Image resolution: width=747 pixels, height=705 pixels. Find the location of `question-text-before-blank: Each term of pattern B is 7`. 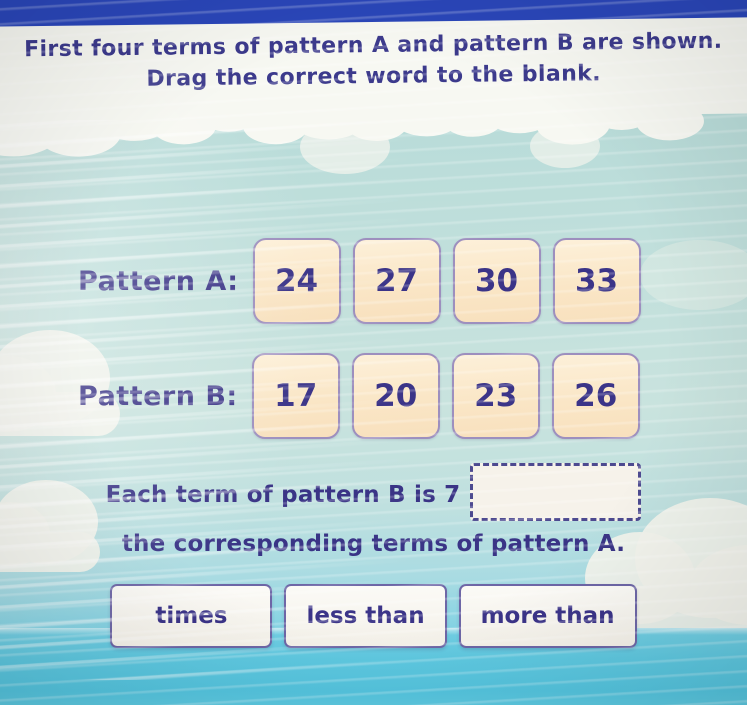

question-text-before-blank: Each term of pattern B is 7 is located at coordinates (283, 495).